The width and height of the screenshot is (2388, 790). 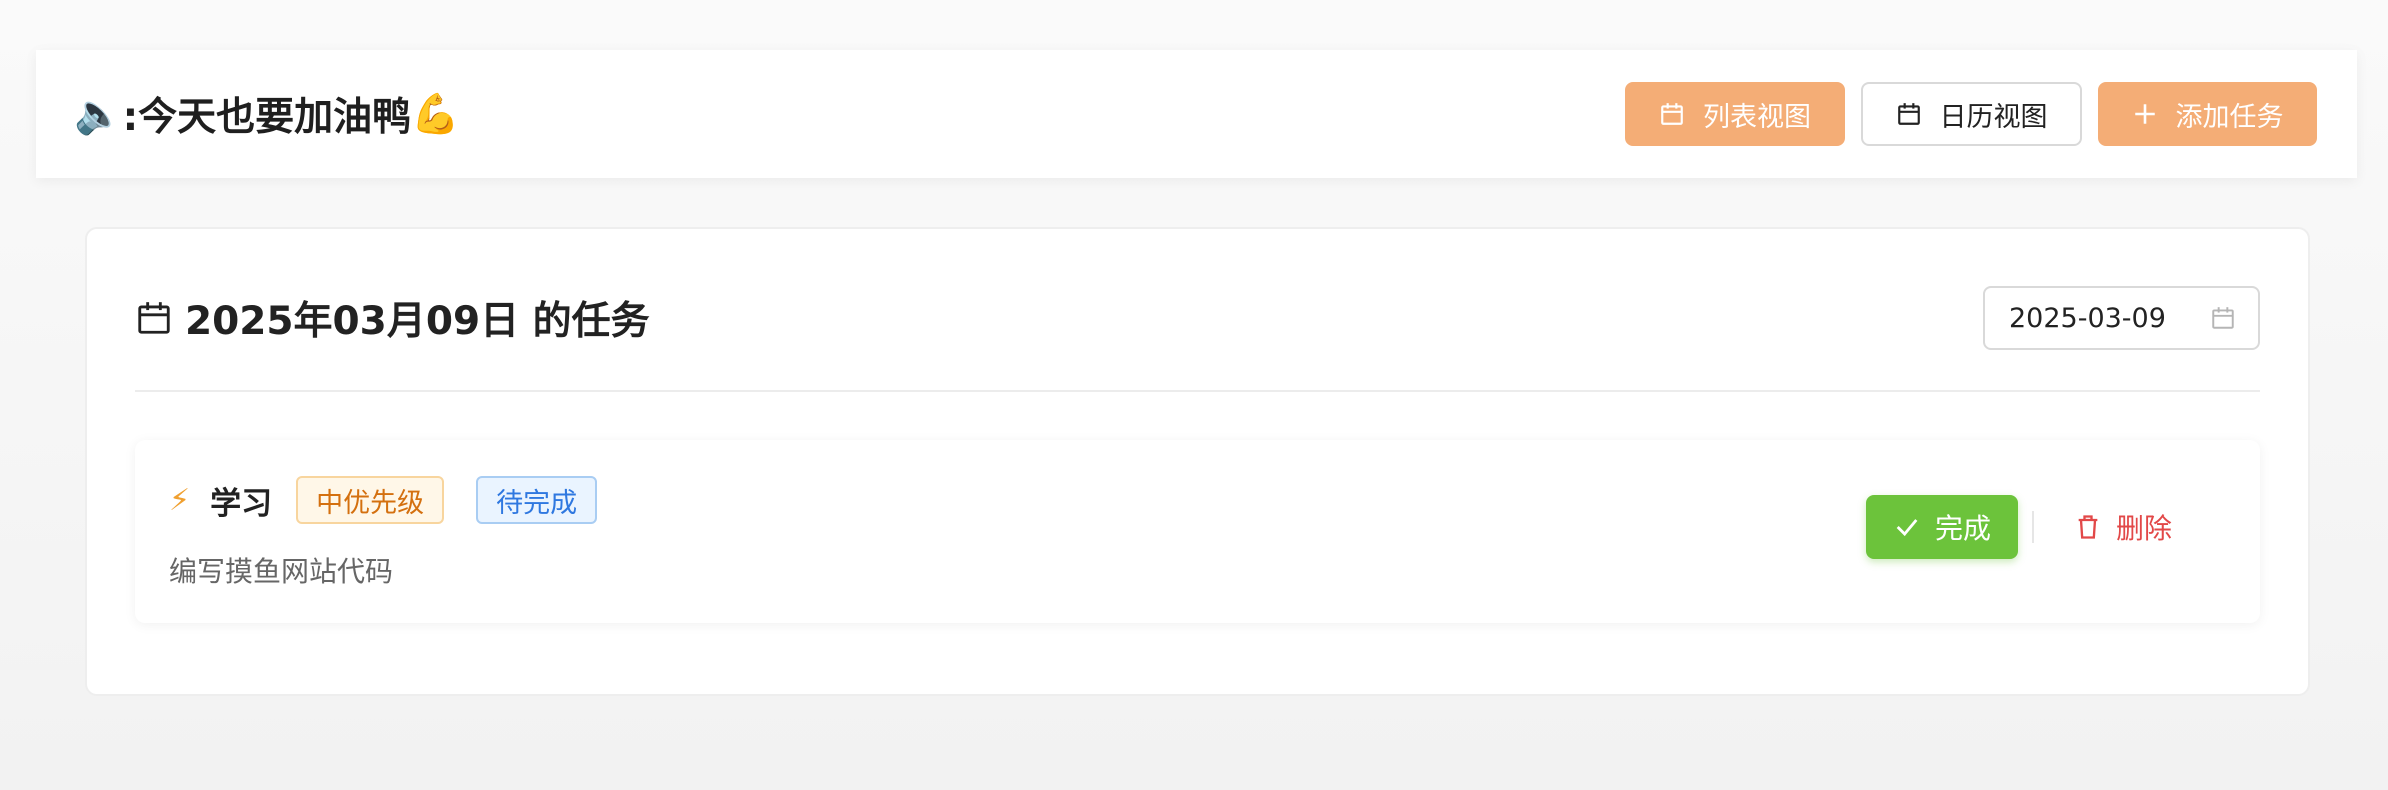 What do you see at coordinates (2032, 527) in the screenshot?
I see `action-separator` at bounding box center [2032, 527].